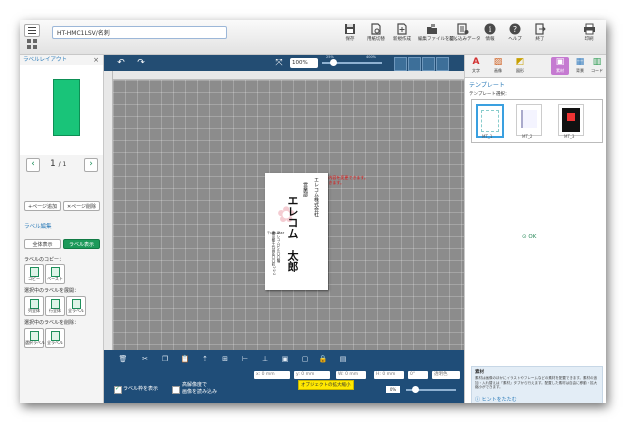 The width and height of the screenshot is (642, 441). I want to click on view-mode-1-icon, so click(400, 64).